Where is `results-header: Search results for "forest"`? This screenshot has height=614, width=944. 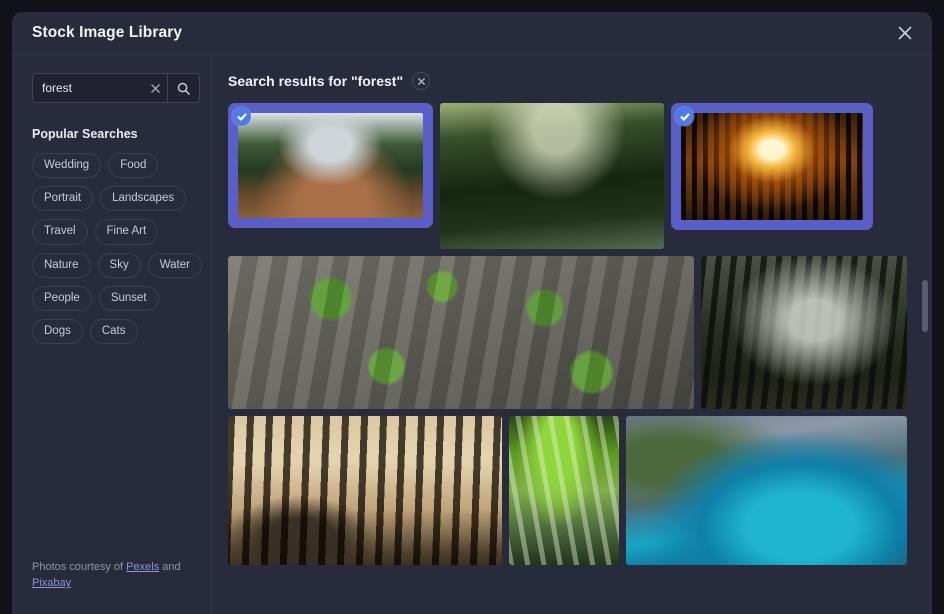
results-header: Search results for "forest" is located at coordinates (580, 77).